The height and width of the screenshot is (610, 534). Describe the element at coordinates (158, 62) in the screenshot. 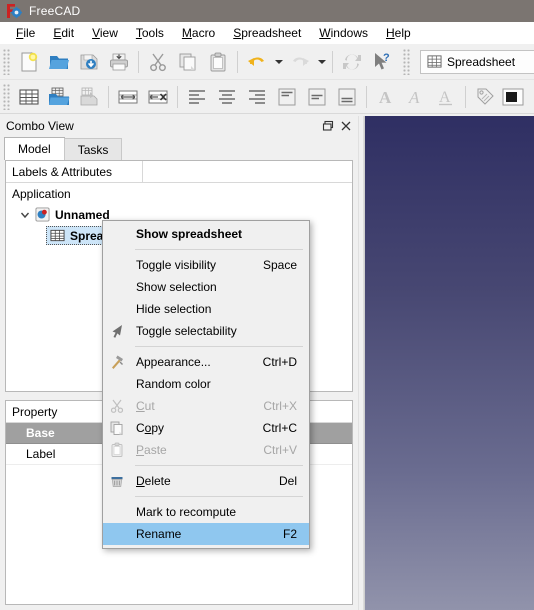

I see `cut-button` at that location.